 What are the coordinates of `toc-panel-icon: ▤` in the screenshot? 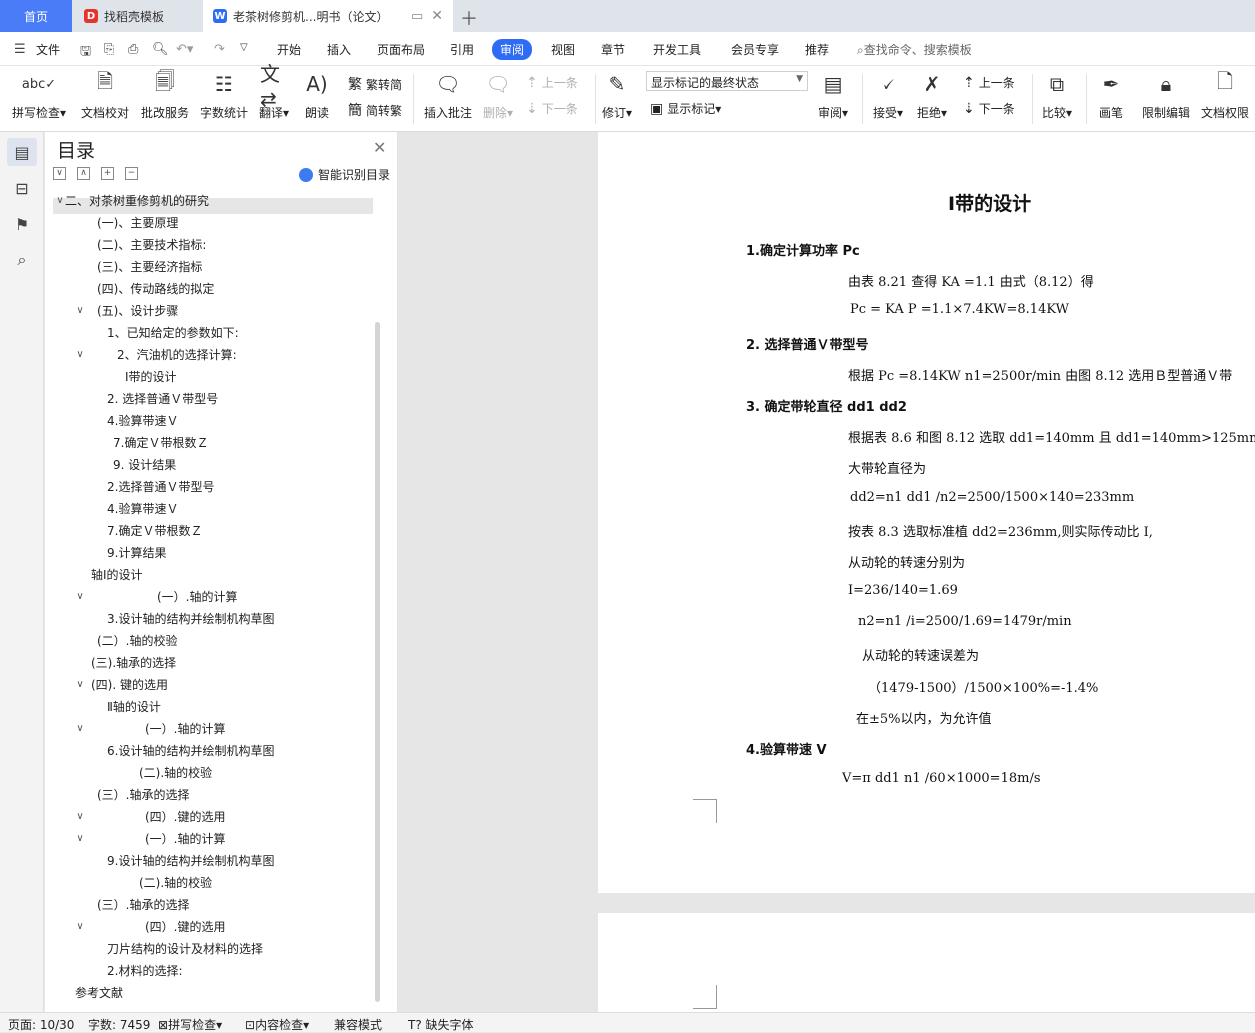 It's located at (22, 152).